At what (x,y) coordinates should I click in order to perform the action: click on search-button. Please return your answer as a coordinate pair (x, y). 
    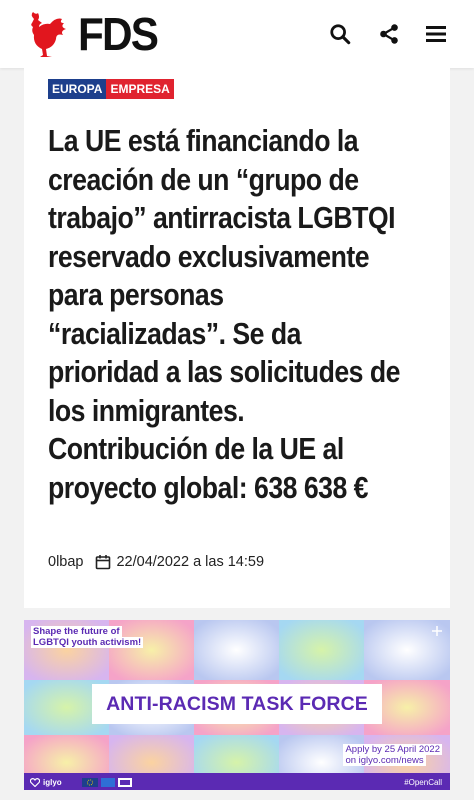
    Looking at the image, I should click on (340, 34).